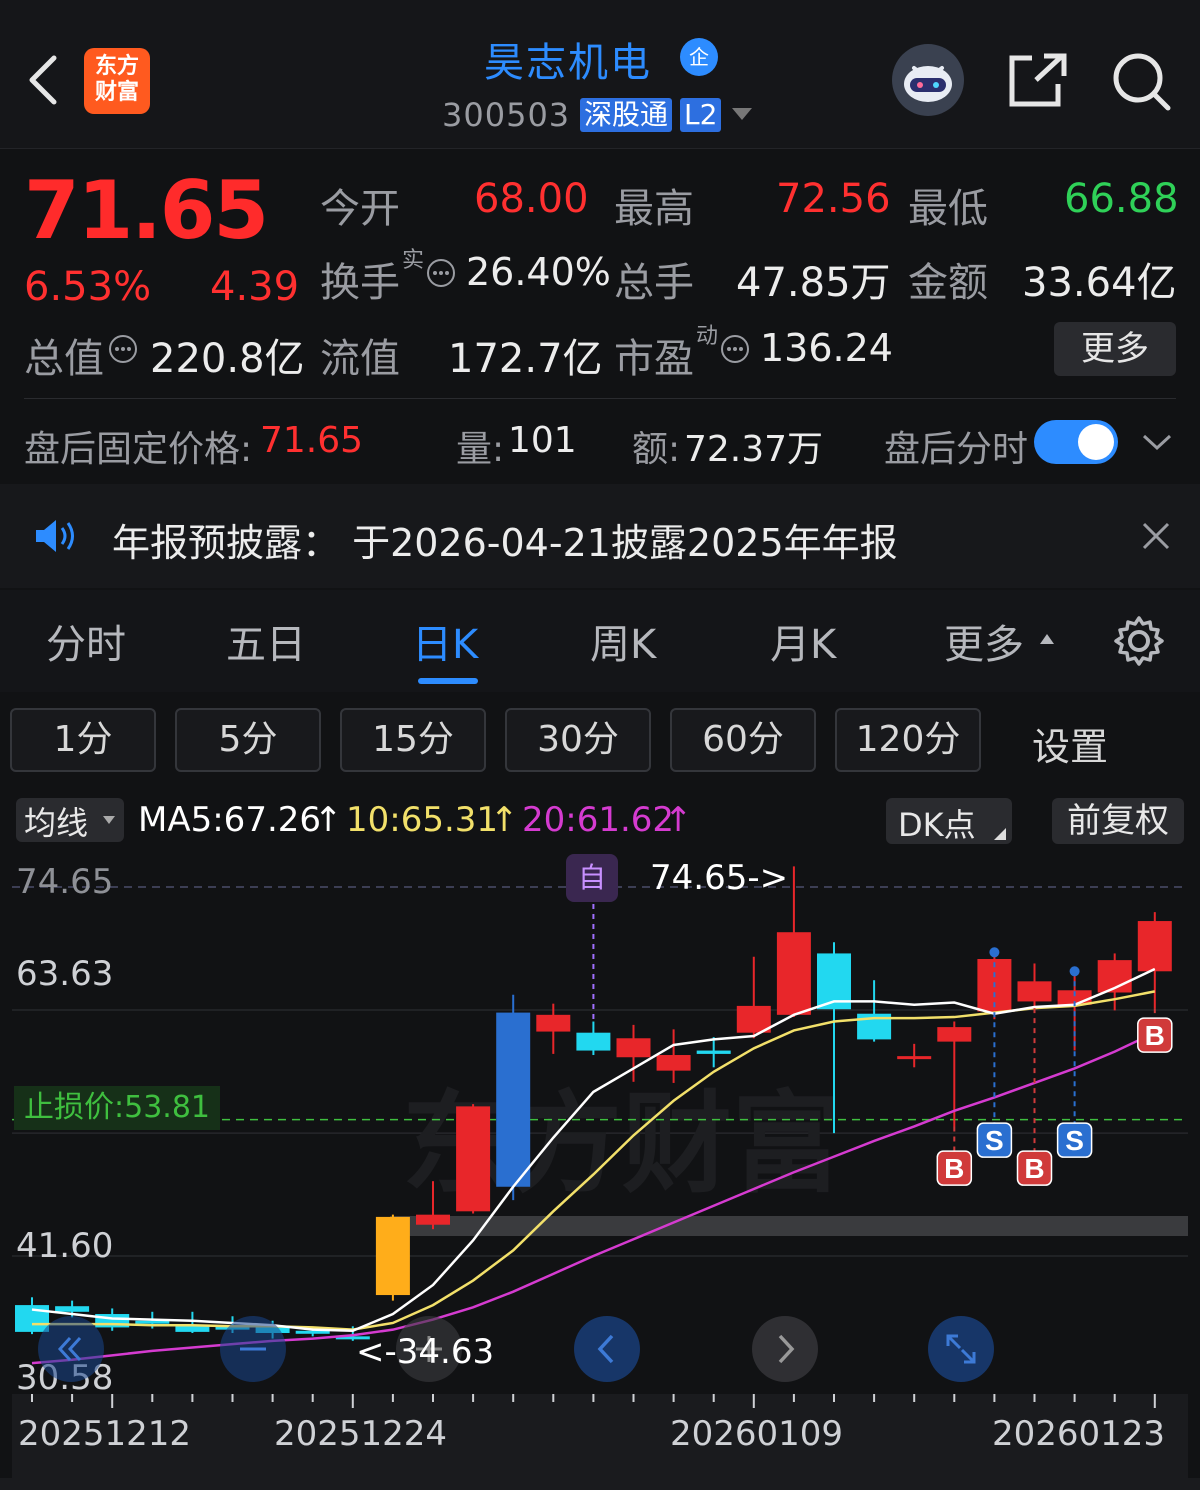 The image size is (1200, 1490). I want to click on fullscreen-button, so click(961, 1349).